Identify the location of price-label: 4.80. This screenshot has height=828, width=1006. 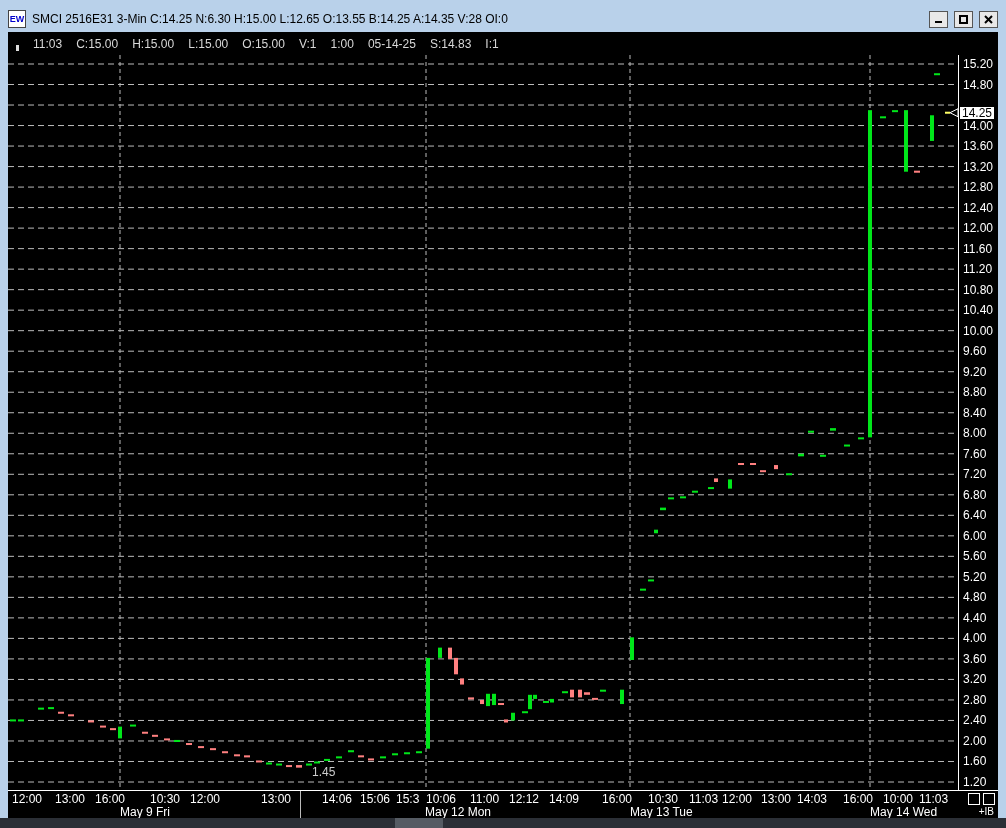
(975, 597).